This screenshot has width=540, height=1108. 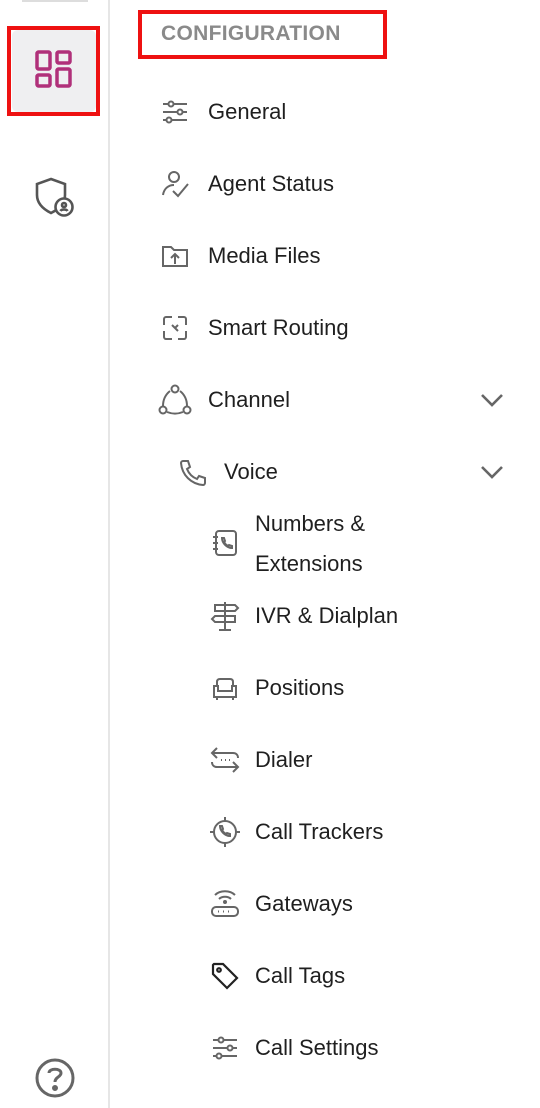 I want to click on routing-grid-icon, so click(x=175, y=328).